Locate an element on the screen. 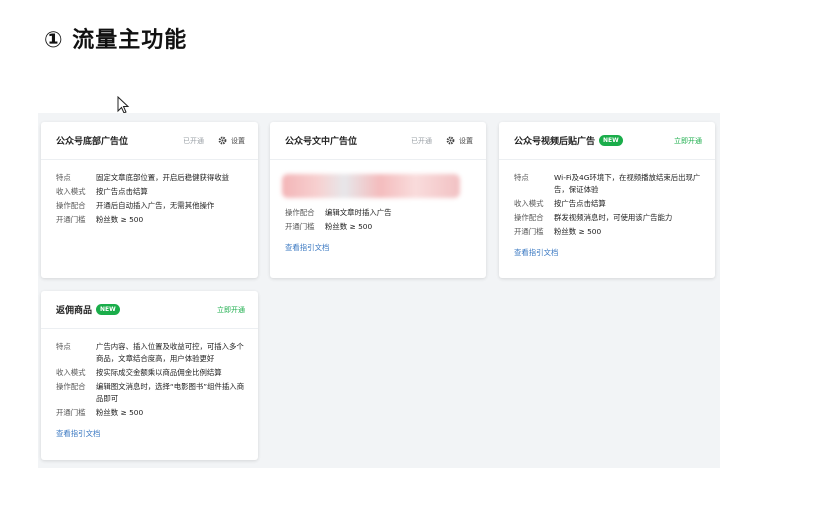  page-title: ① 流量主功能 is located at coordinates (116, 40).